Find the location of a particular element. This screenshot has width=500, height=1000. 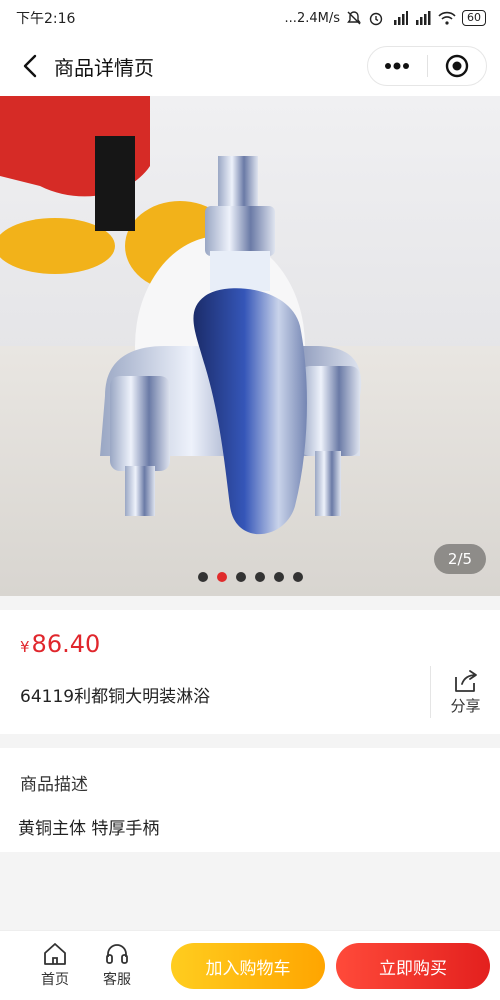

hd-signal-icon is located at coordinates (401, 18).